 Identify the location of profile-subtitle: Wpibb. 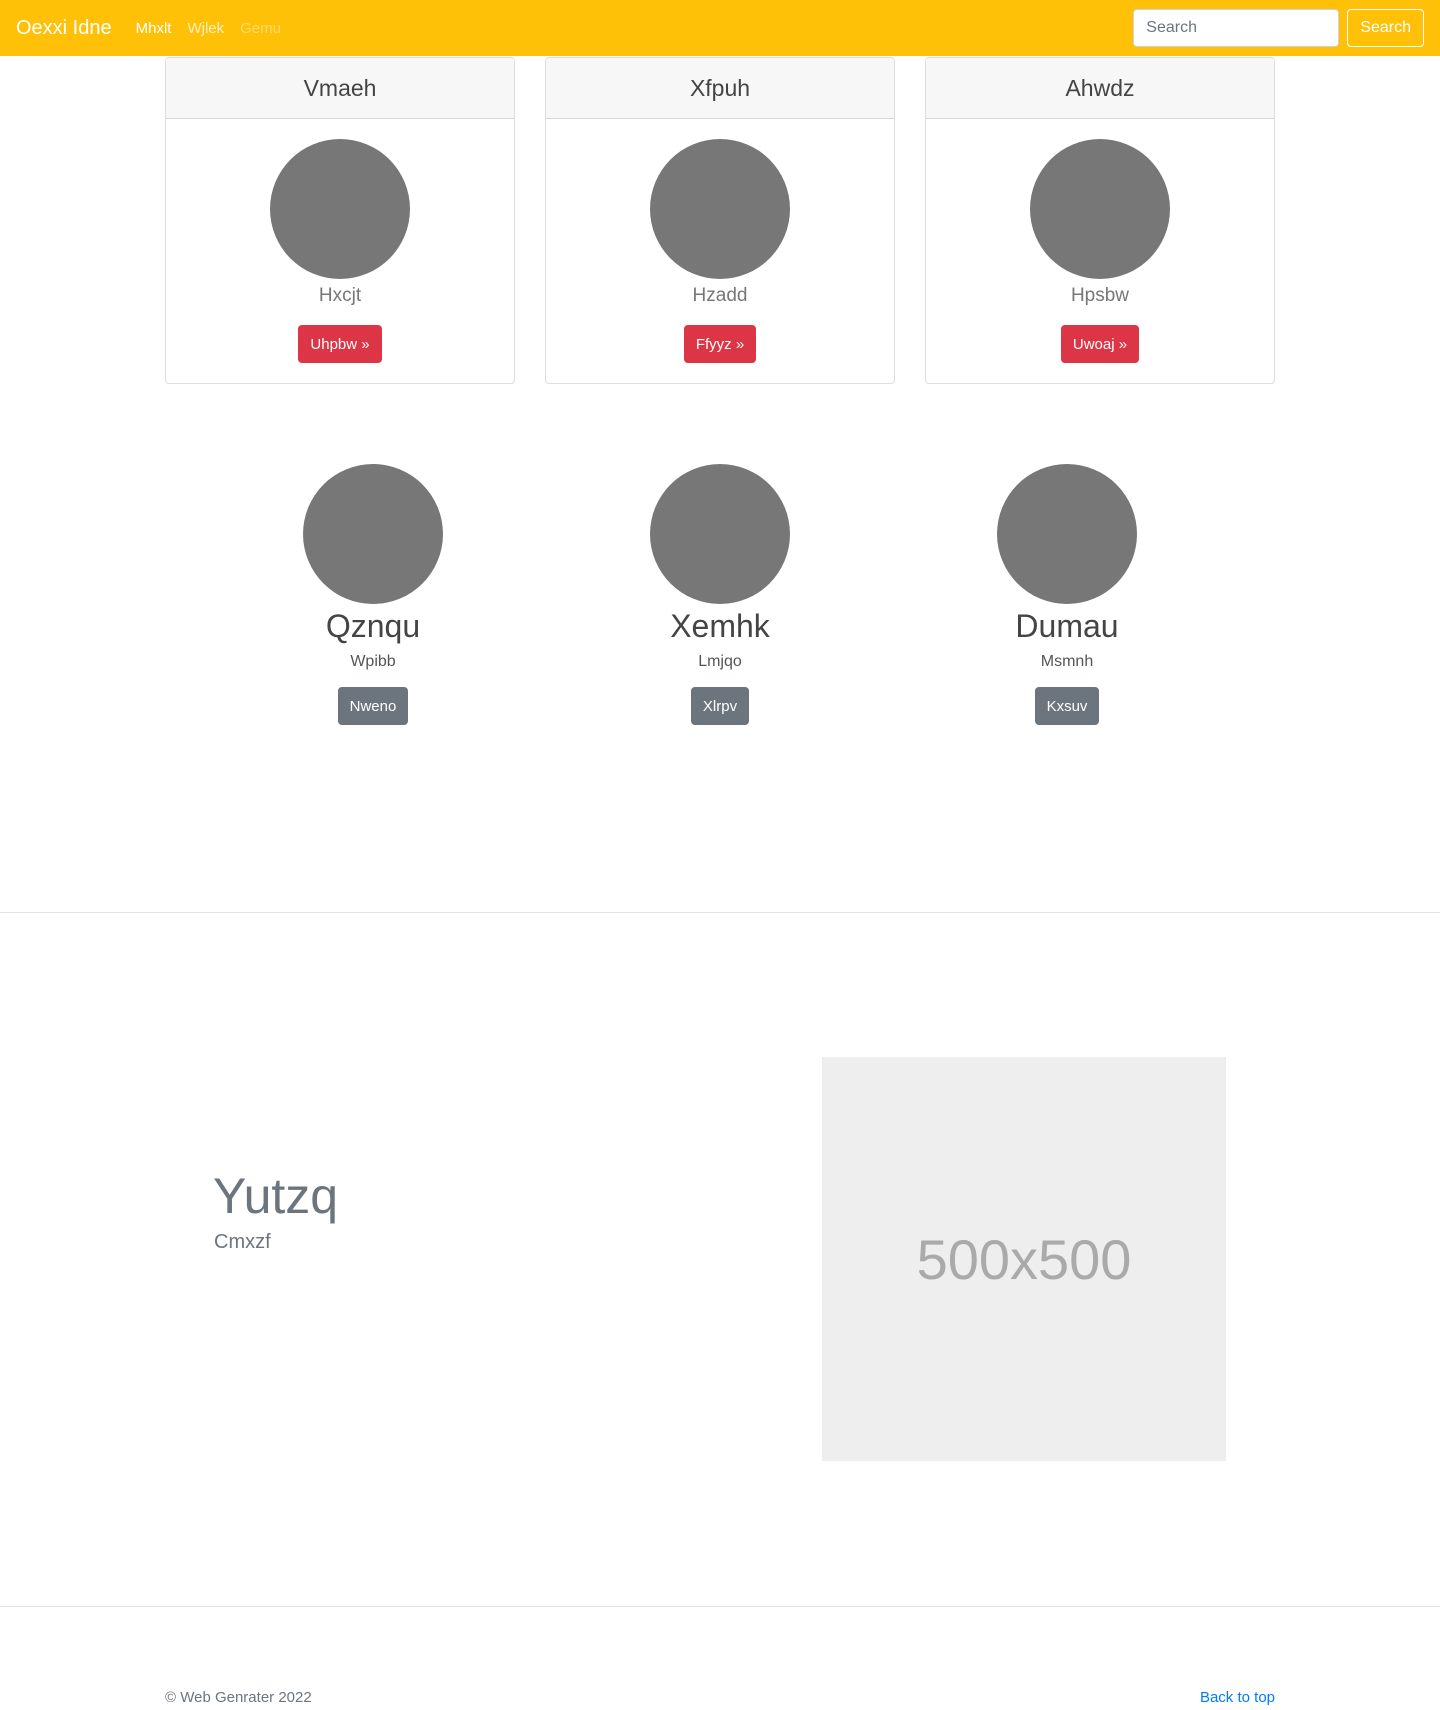
(373, 661).